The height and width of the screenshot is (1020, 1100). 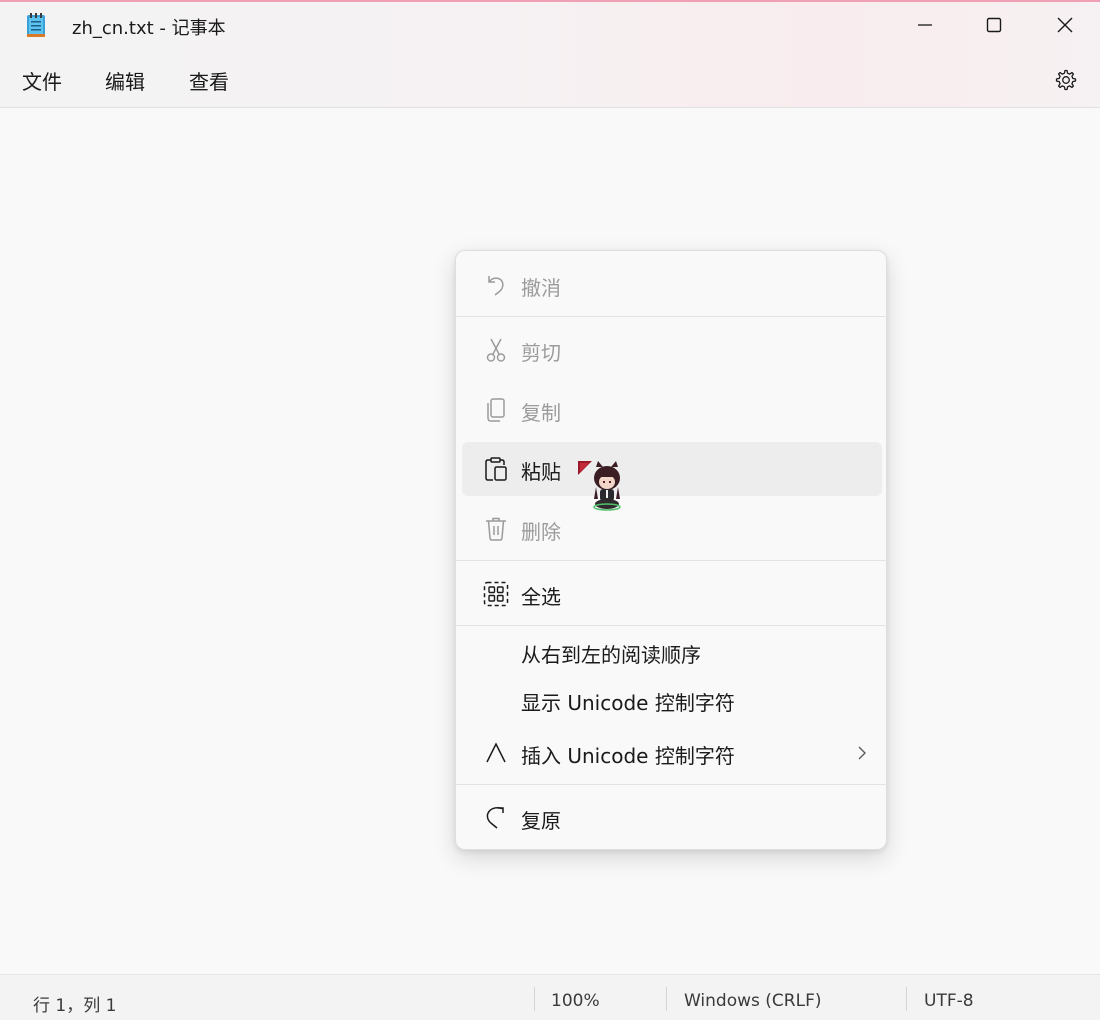 I want to click on menu-item-label: 剪切, so click(x=541, y=353).